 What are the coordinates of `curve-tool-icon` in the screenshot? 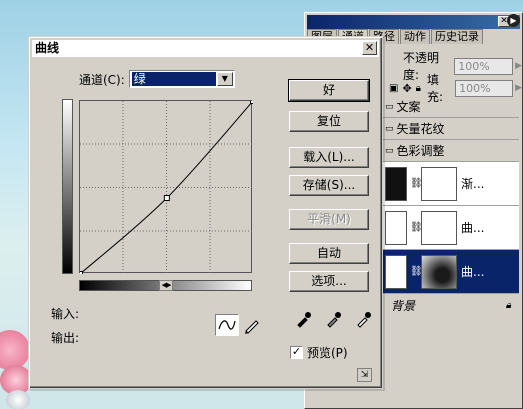 It's located at (227, 325).